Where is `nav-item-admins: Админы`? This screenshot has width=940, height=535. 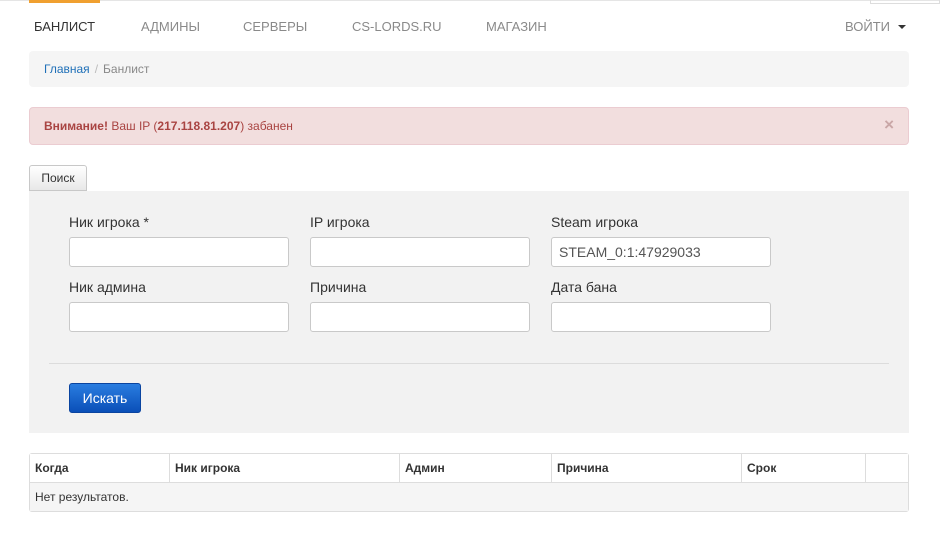 nav-item-admins: Админы is located at coordinates (170, 26).